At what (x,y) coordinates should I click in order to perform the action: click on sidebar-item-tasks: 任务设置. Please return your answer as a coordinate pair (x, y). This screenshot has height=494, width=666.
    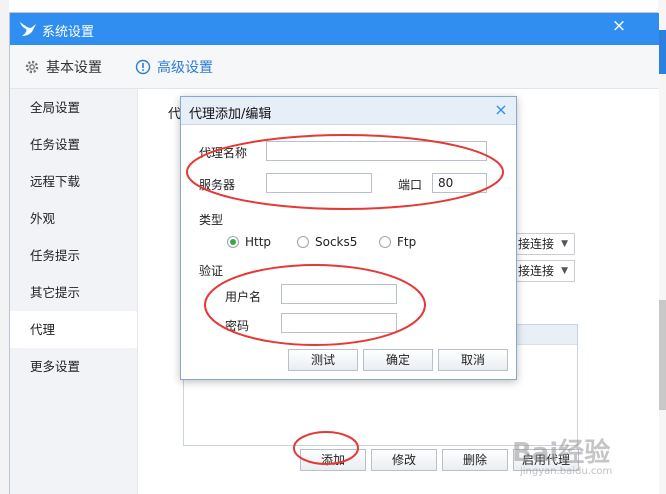
    Looking at the image, I should click on (73, 144).